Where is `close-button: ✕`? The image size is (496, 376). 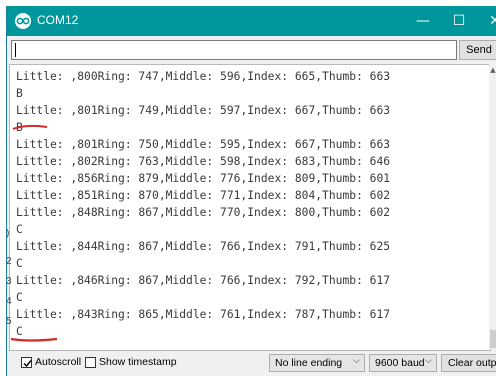
close-button: ✕ is located at coordinates (486, 21).